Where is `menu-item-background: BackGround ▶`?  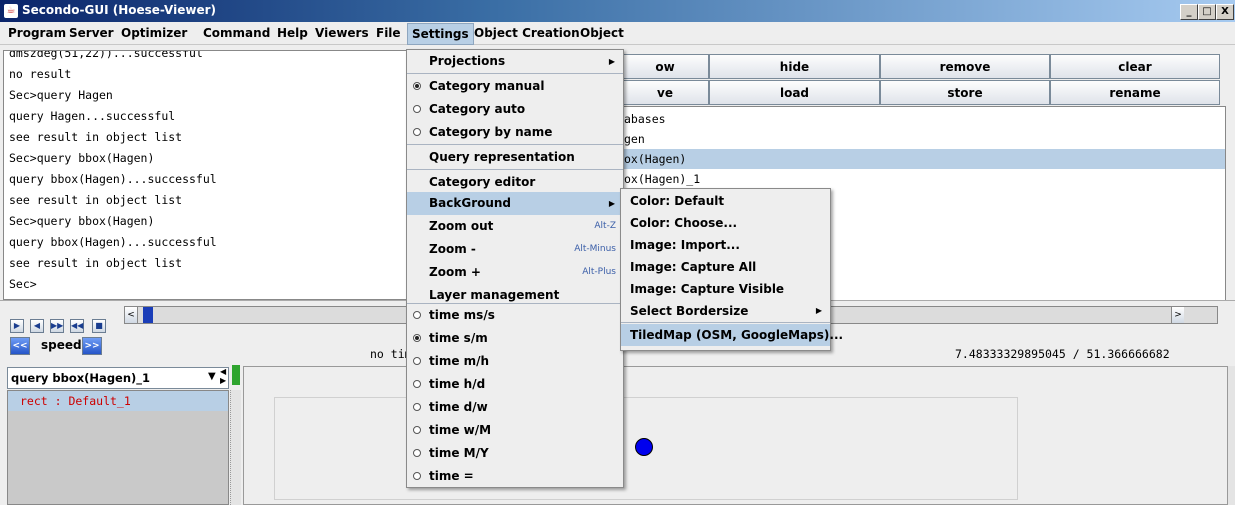
menu-item-background: BackGround ▶ is located at coordinates (515, 203).